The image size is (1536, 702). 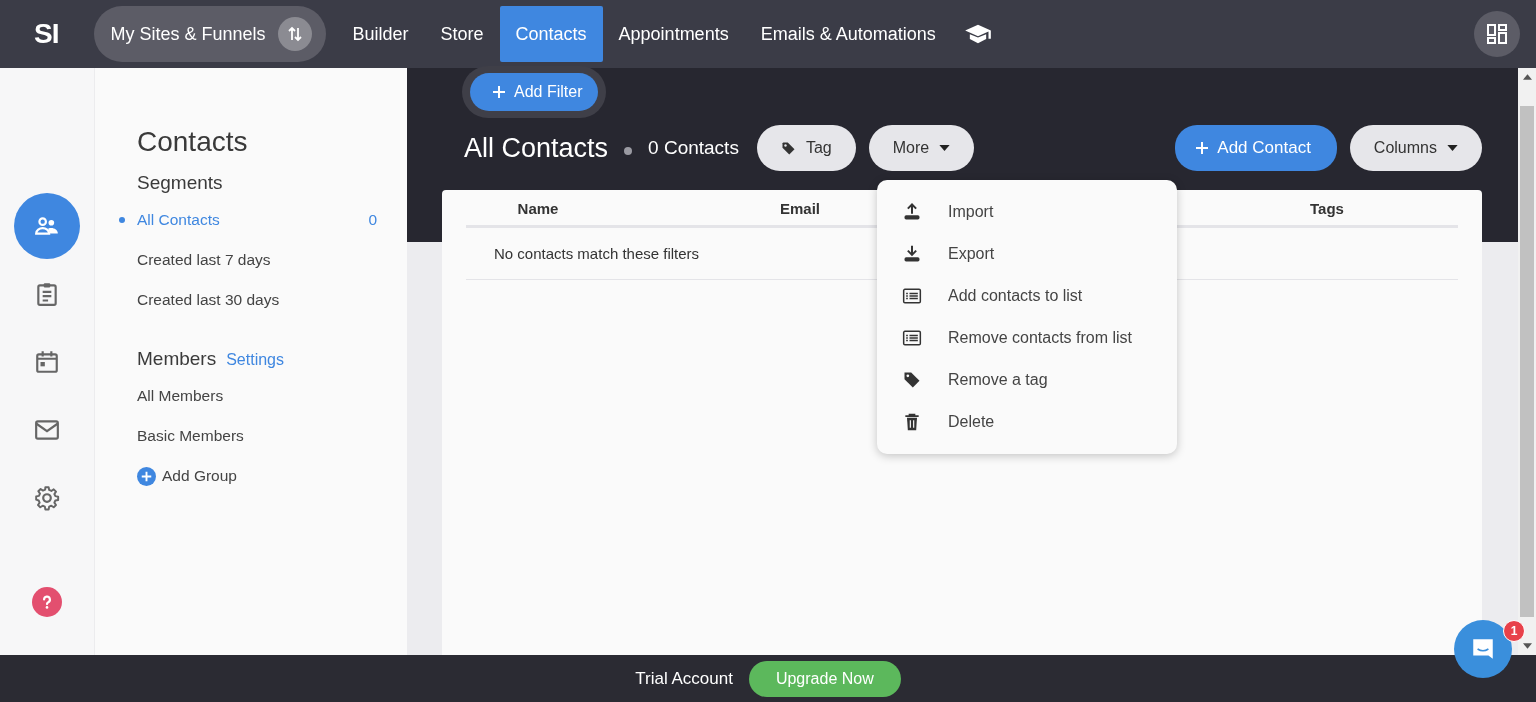 I want to click on segment-item: Created last 30 days, so click(x=260, y=300).